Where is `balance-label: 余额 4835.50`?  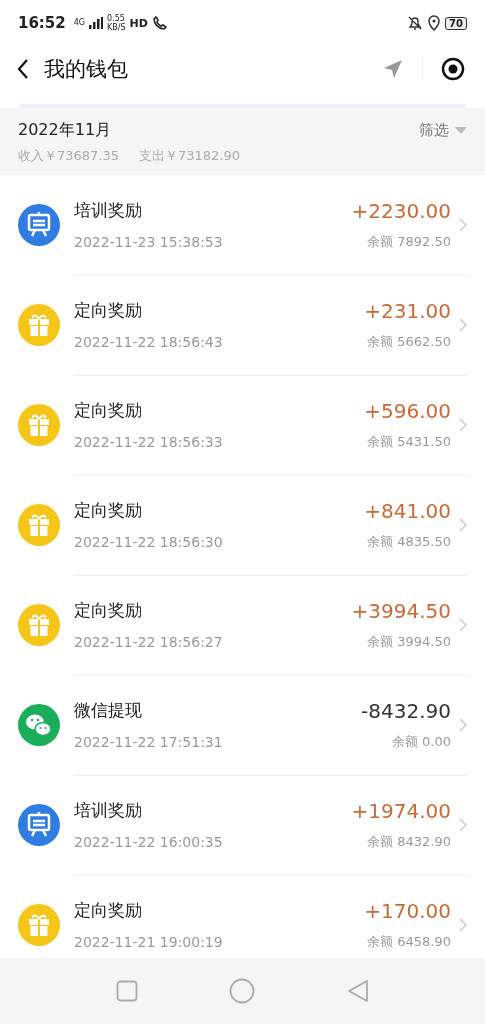 balance-label: 余额 4835.50 is located at coordinates (409, 541).